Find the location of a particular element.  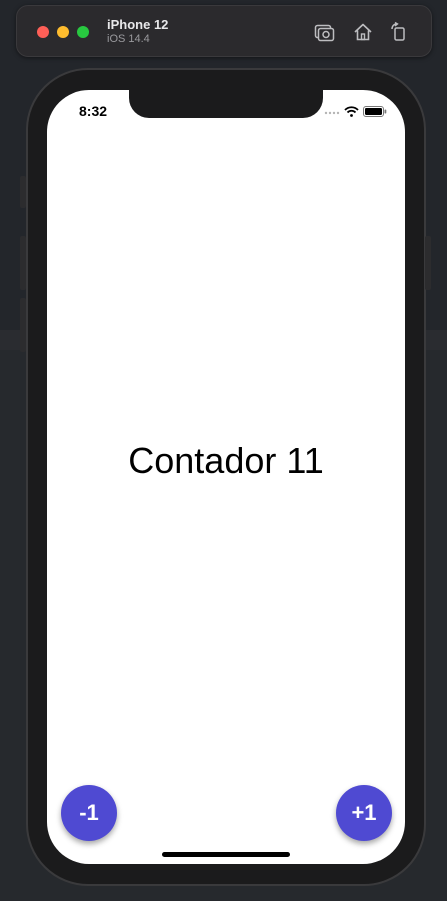

notch is located at coordinates (226, 104).